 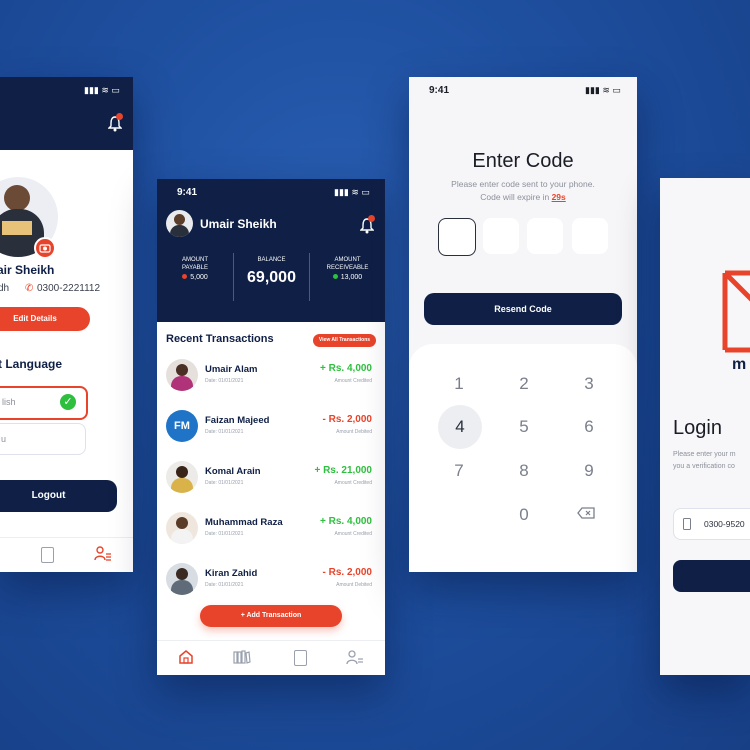 I want to click on camera-icon, so click(x=45, y=248).